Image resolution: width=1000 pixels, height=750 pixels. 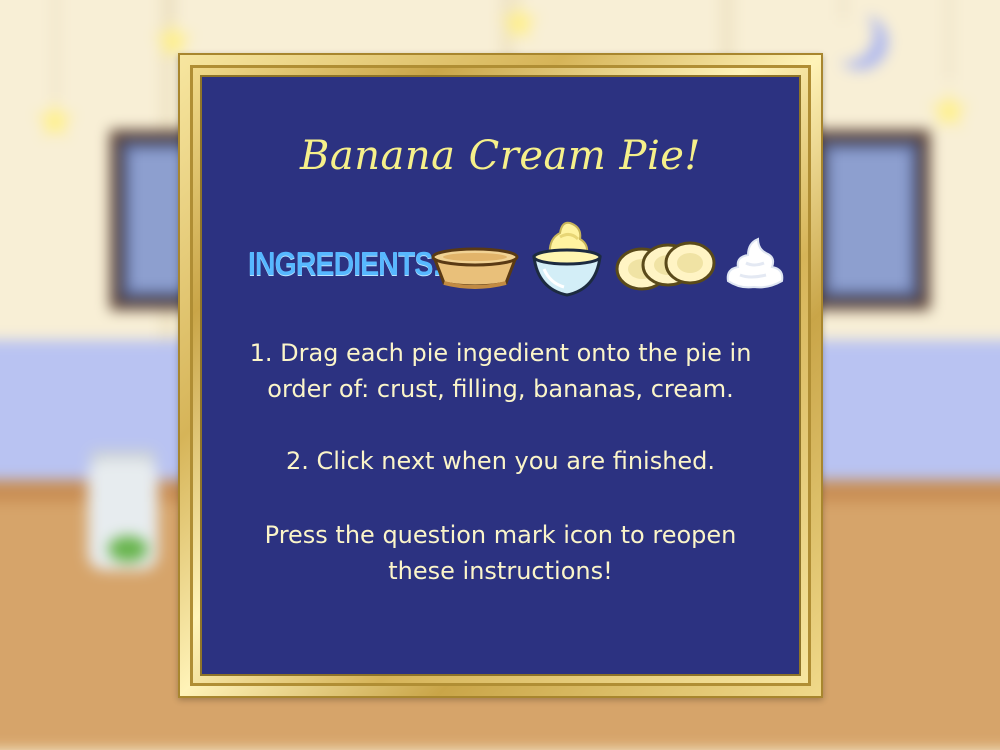 I want to click on whipped-cream-icon, so click(x=755, y=263).